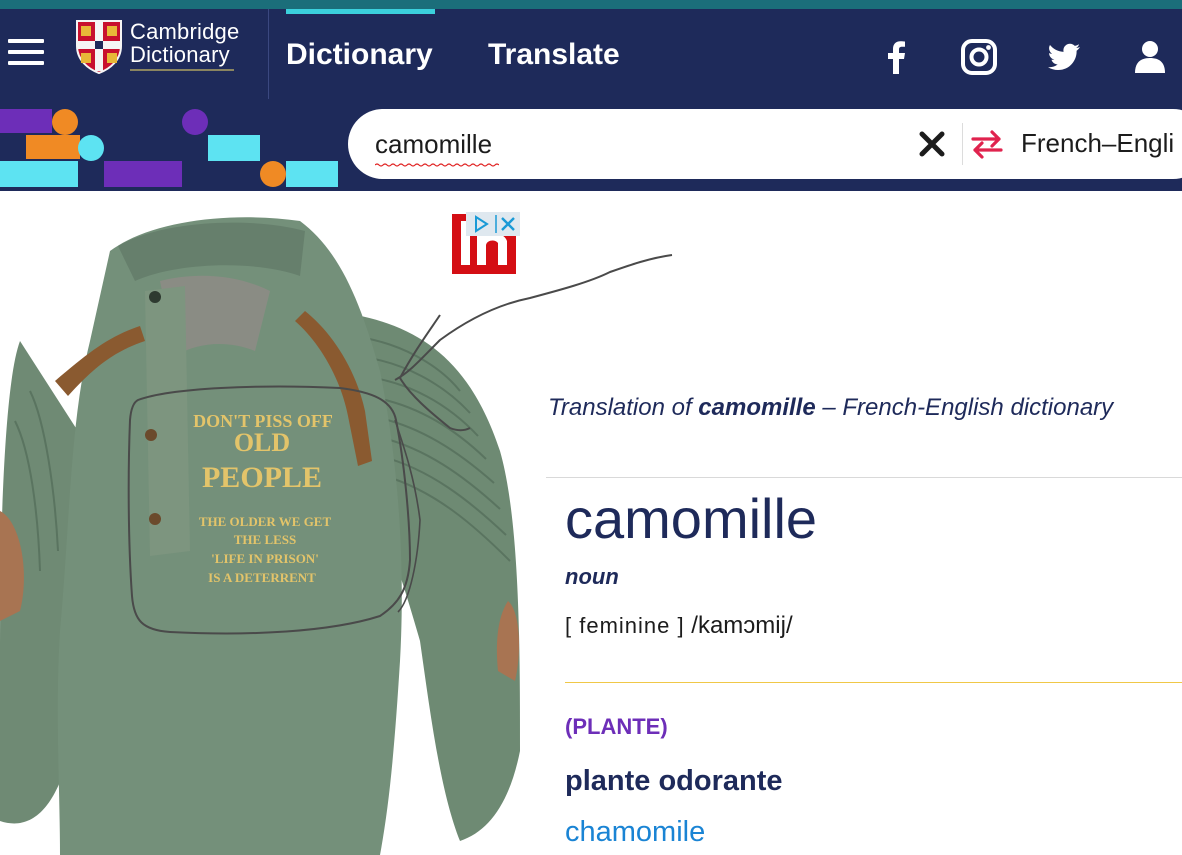 The image size is (1182, 855). What do you see at coordinates (180, 54) in the screenshot?
I see `logo-text-dictionary: Dictionary` at bounding box center [180, 54].